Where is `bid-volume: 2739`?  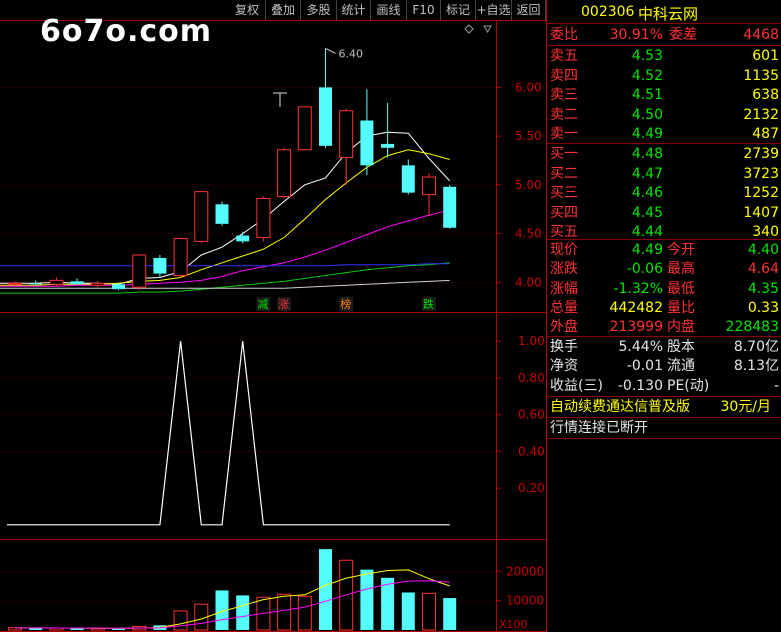
bid-volume: 2739 is located at coordinates (761, 154).